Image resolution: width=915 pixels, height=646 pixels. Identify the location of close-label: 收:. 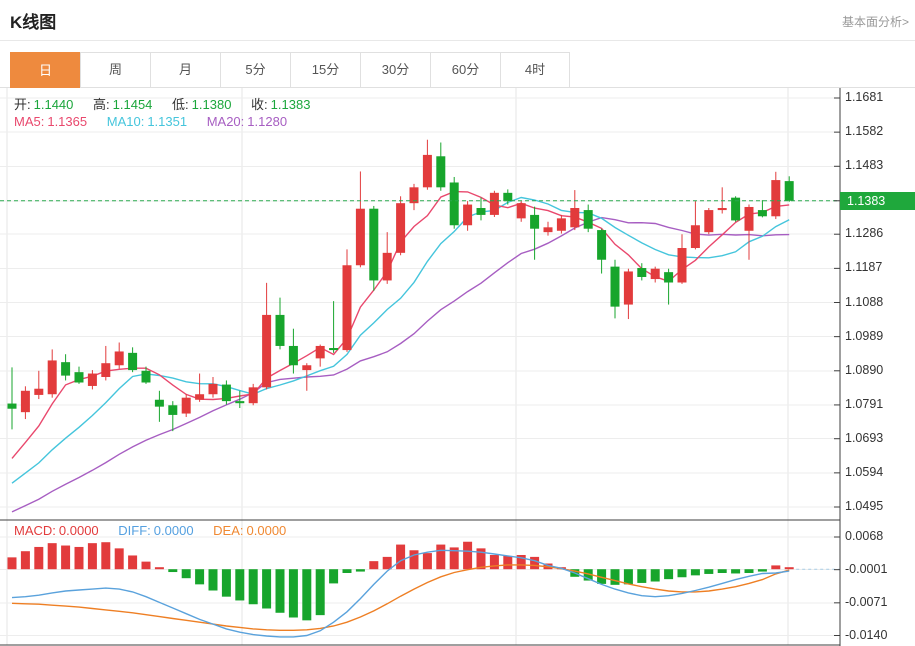
(259, 104).